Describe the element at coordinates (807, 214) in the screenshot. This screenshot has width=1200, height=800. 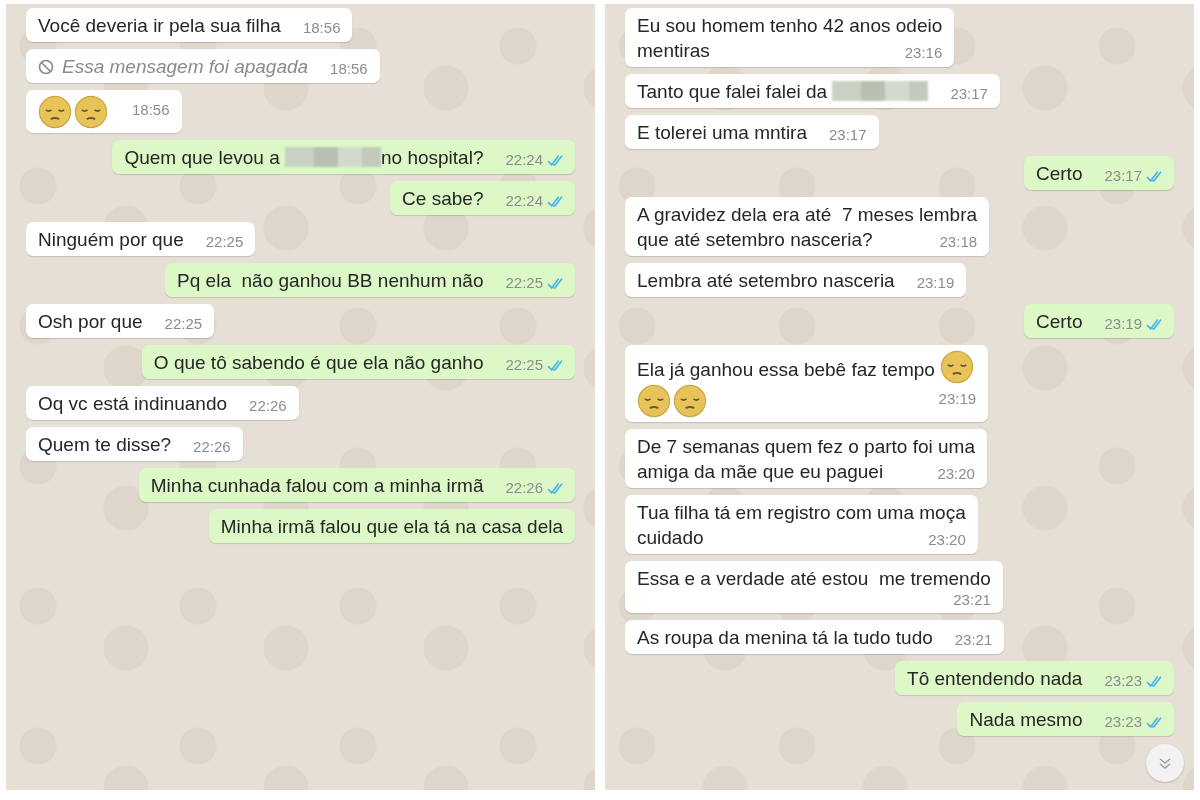
I see `message-text: A gravidez dela era até 7 meses lembra` at that location.